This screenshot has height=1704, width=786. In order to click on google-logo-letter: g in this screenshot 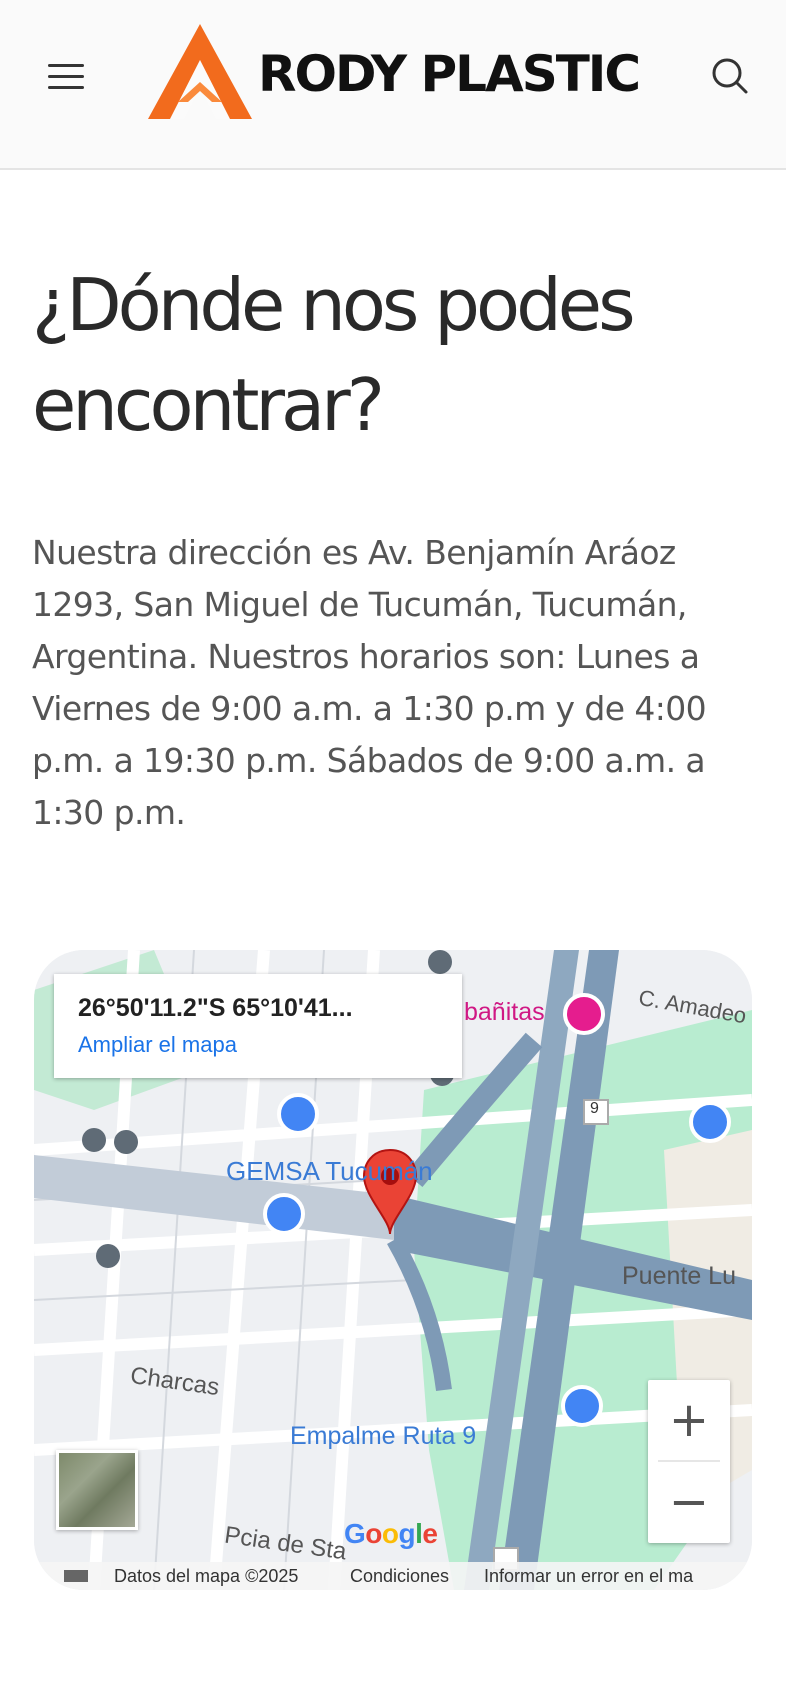, I will do `click(407, 1533)`.